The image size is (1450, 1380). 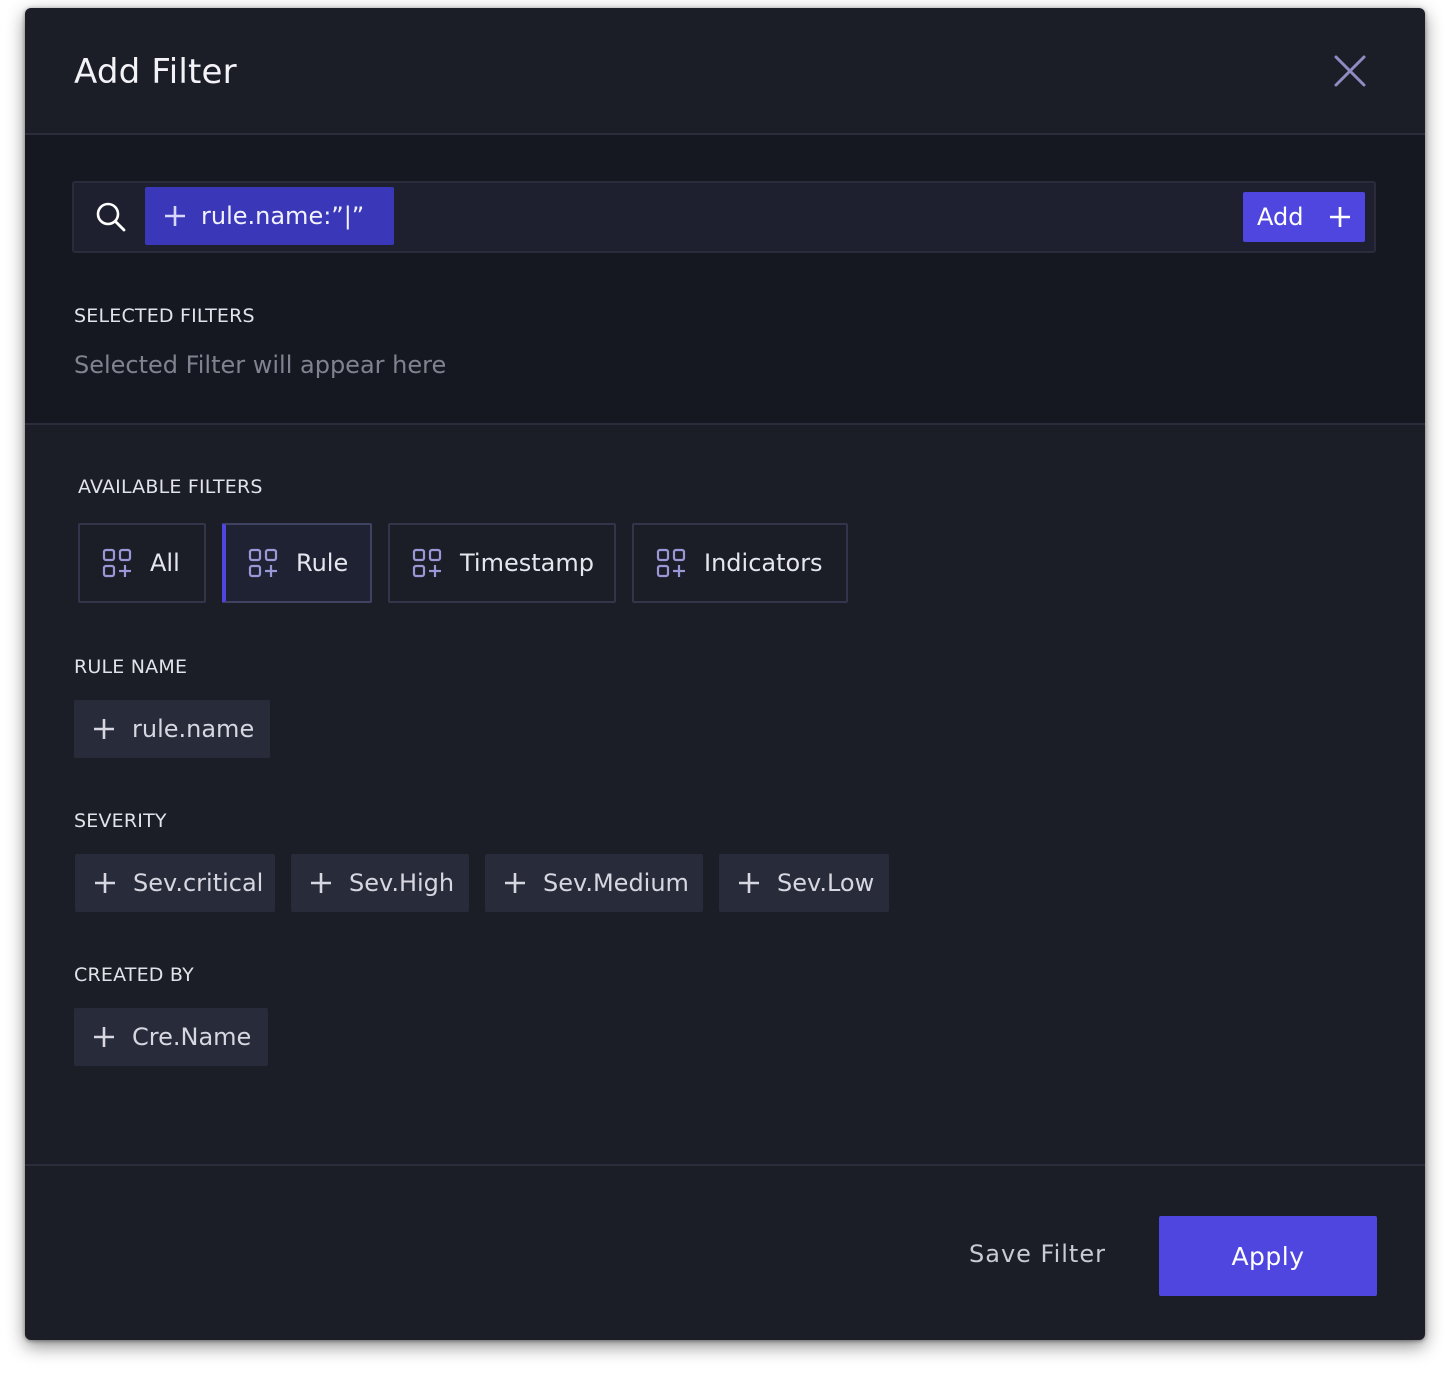 What do you see at coordinates (283, 216) in the screenshot?
I see `query-chip-label: rule.name:”|”` at bounding box center [283, 216].